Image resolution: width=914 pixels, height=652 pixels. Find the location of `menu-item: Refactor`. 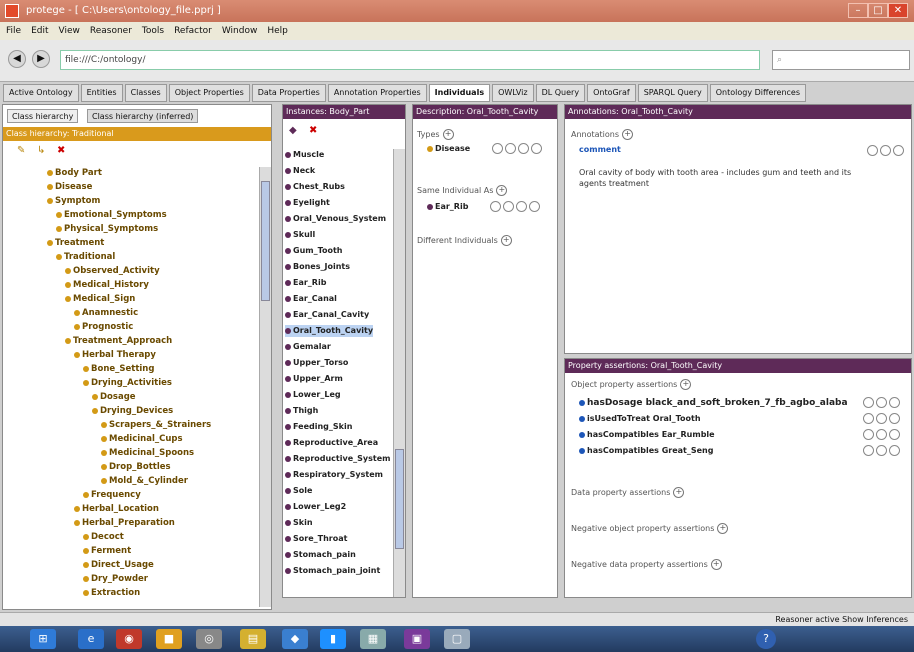

menu-item: Refactor is located at coordinates (193, 31).